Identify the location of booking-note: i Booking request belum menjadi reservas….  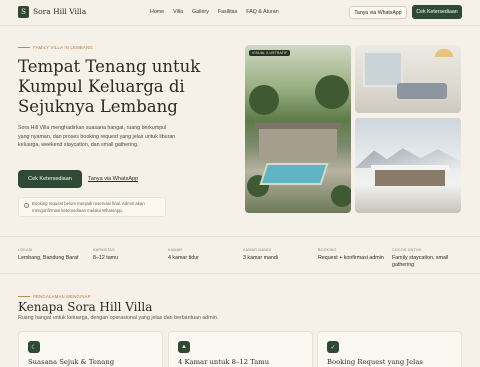
(92, 207).